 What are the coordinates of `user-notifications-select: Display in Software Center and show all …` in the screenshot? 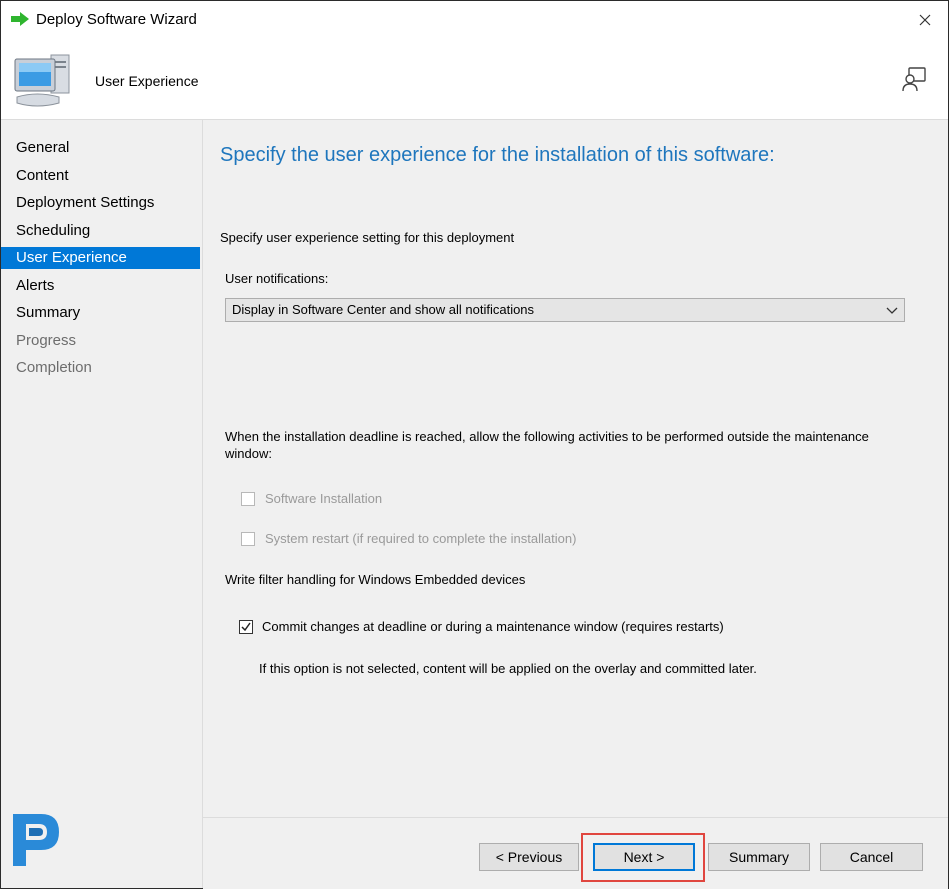 It's located at (565, 310).